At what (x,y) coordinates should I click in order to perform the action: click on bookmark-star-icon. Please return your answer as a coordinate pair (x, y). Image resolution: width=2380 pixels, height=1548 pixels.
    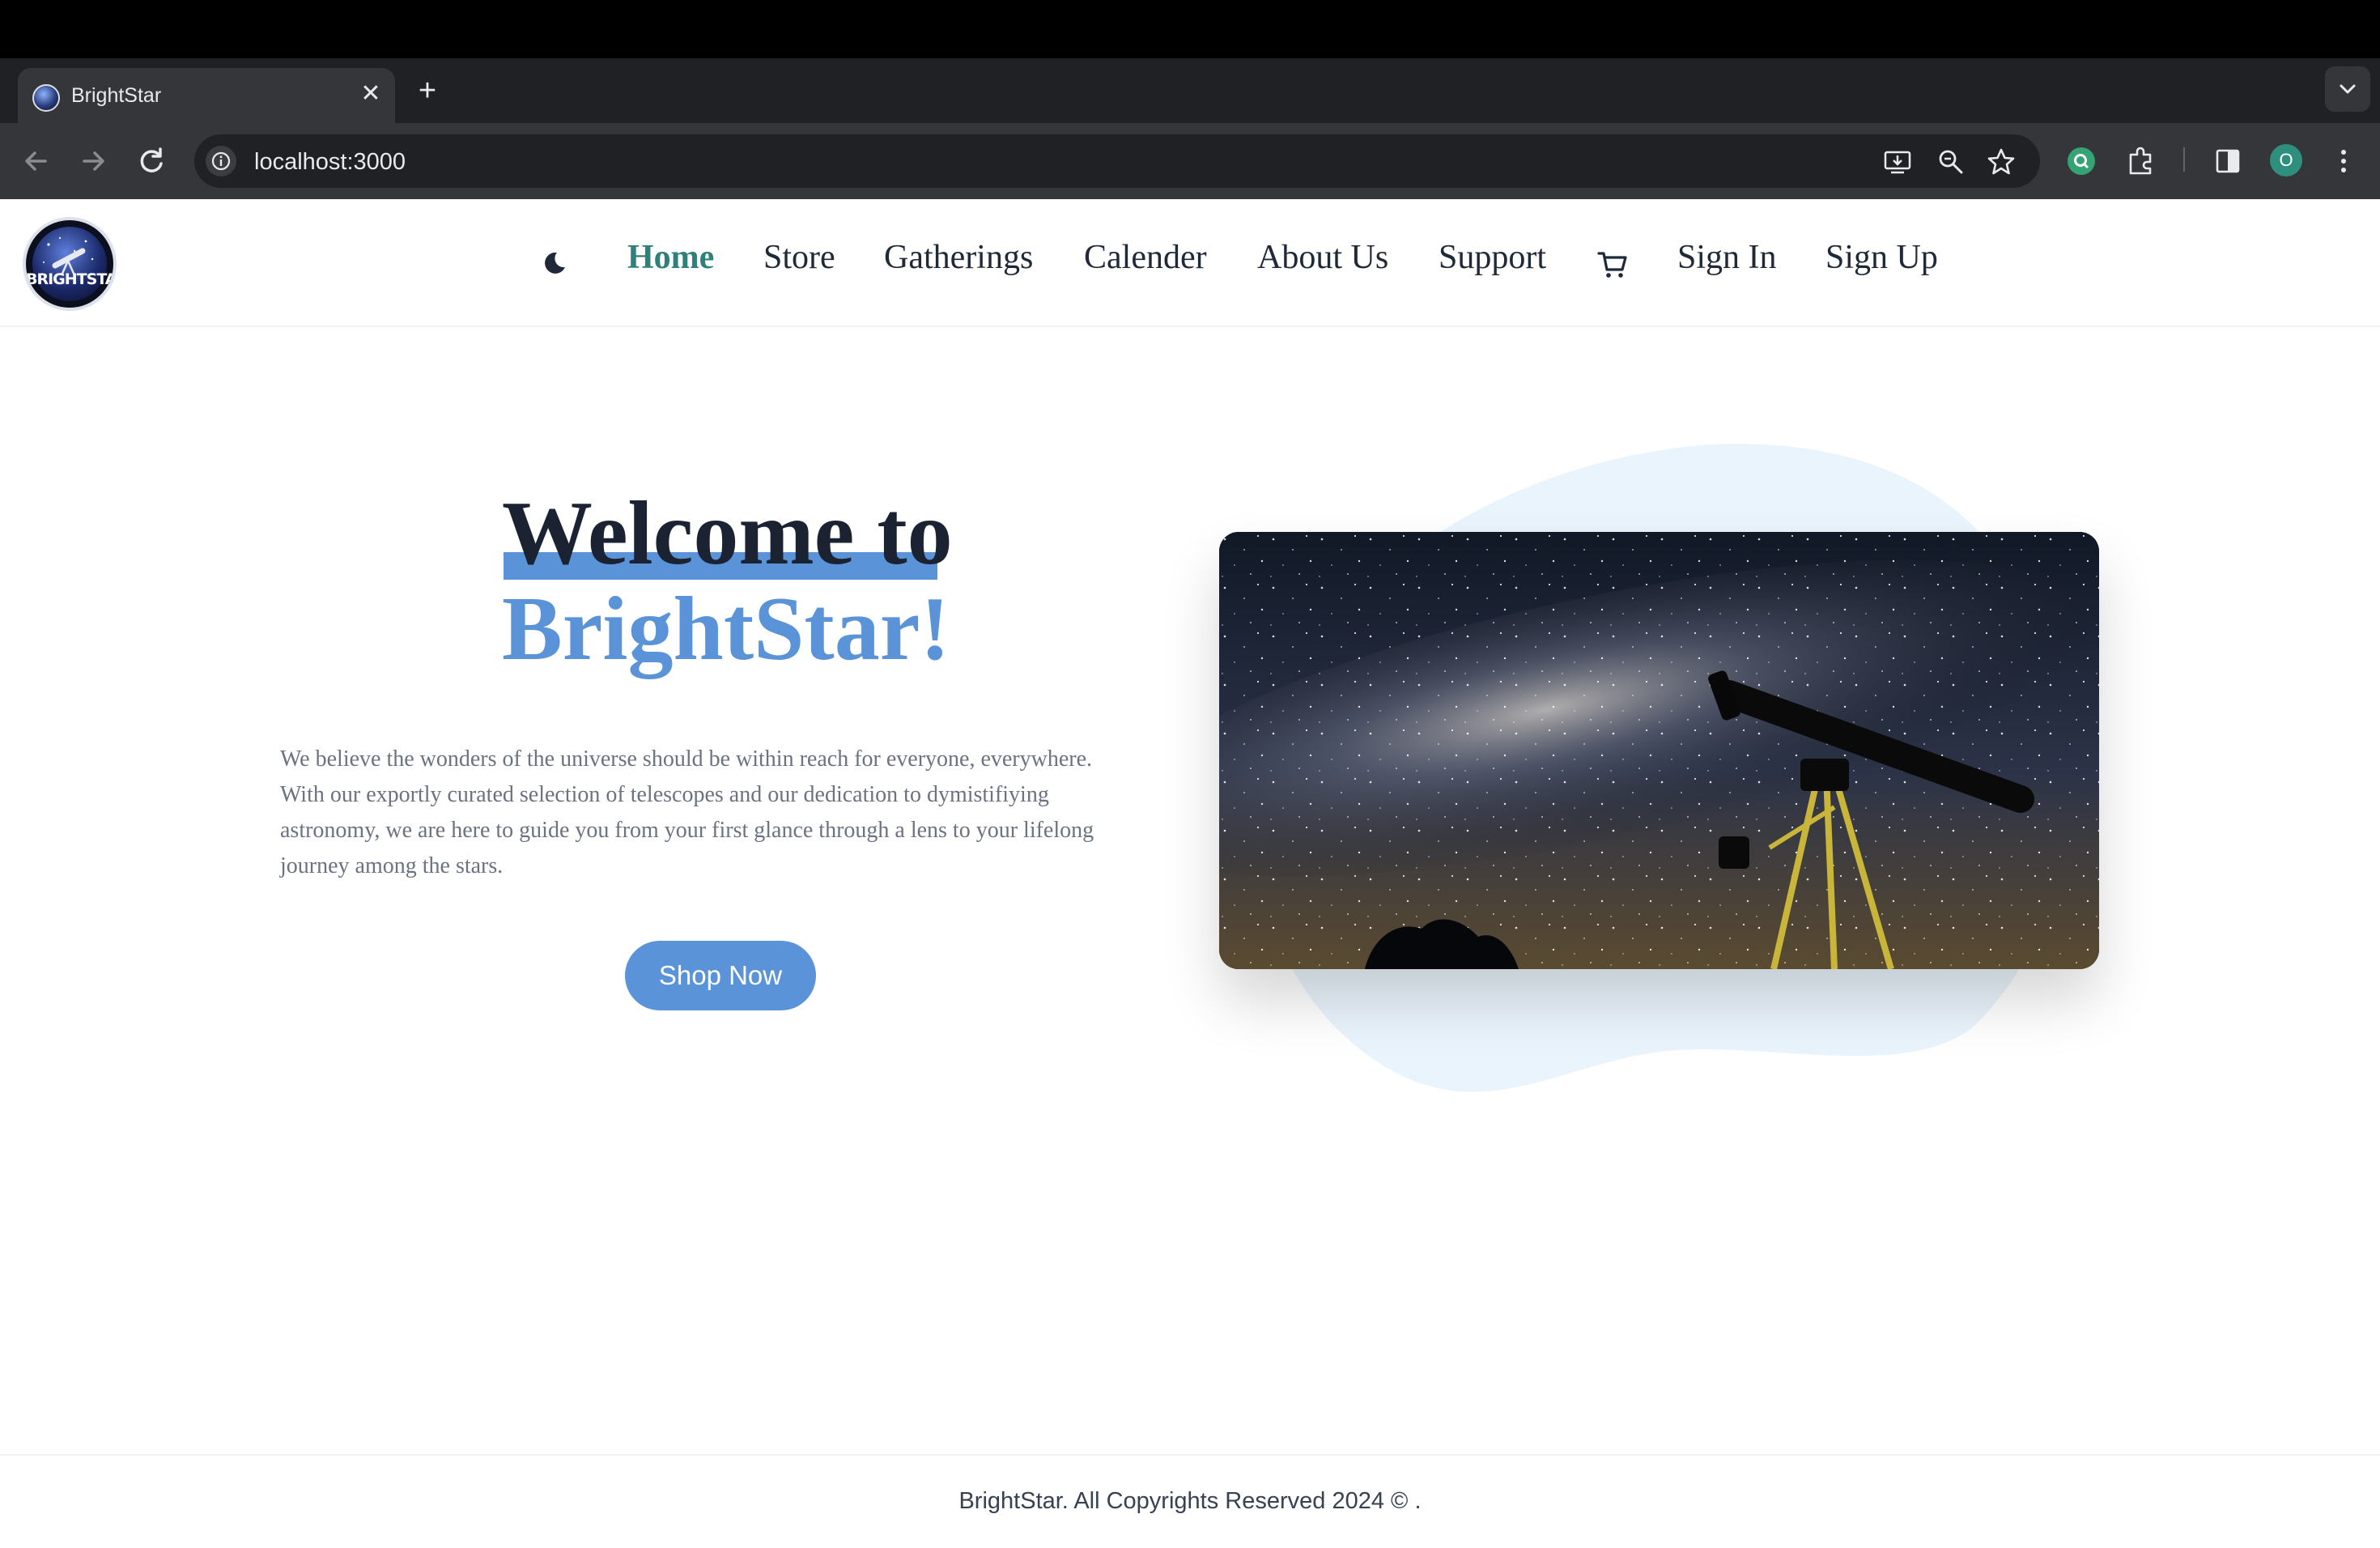
    Looking at the image, I should click on (2001, 161).